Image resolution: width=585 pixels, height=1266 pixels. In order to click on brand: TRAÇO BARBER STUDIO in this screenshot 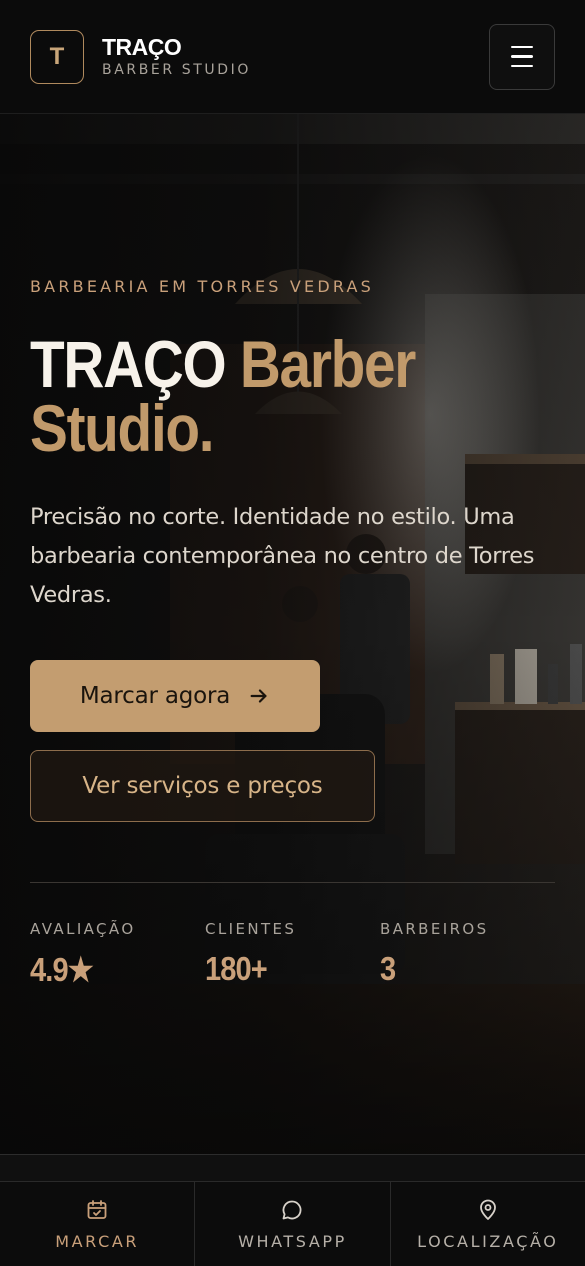, I will do `click(176, 56)`.